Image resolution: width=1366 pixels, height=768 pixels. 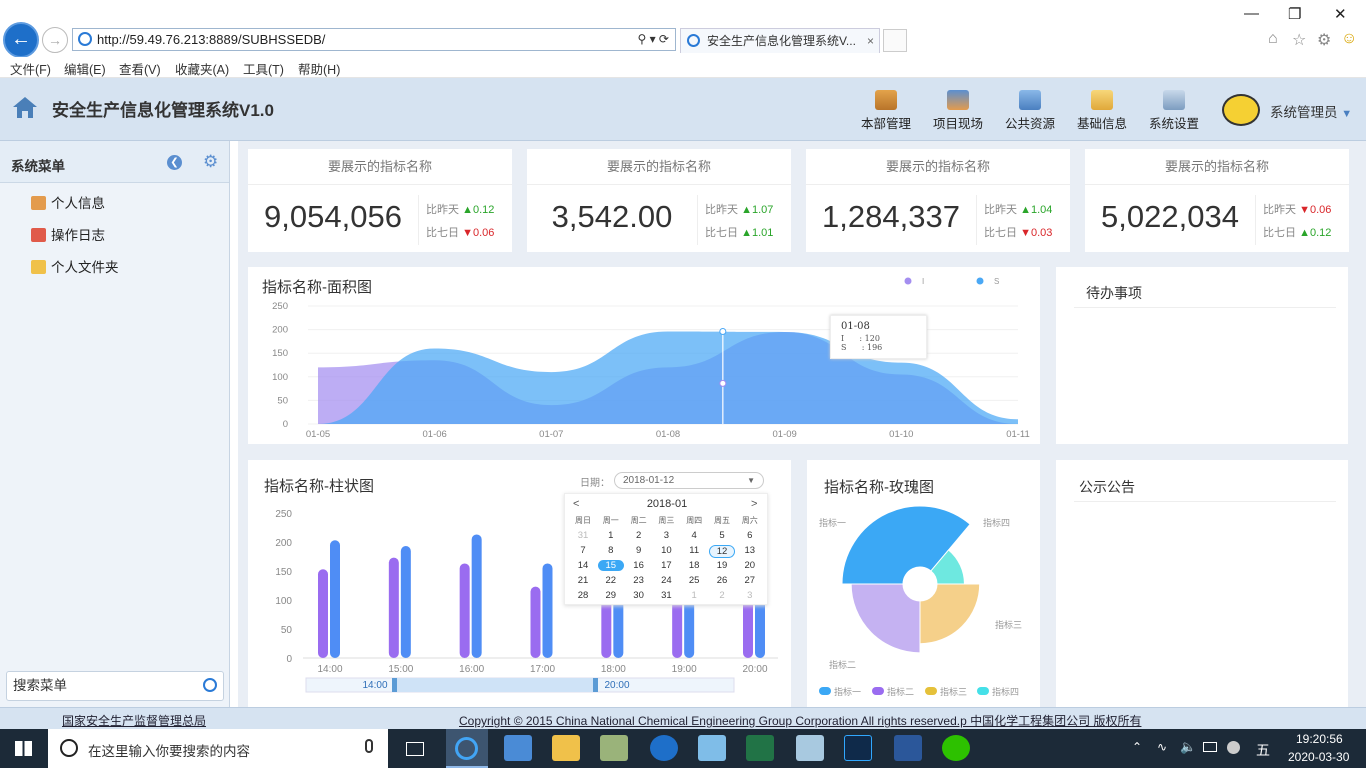 What do you see at coordinates (174, 162) in the screenshot?
I see `collapse-icon: ❮` at bounding box center [174, 162].